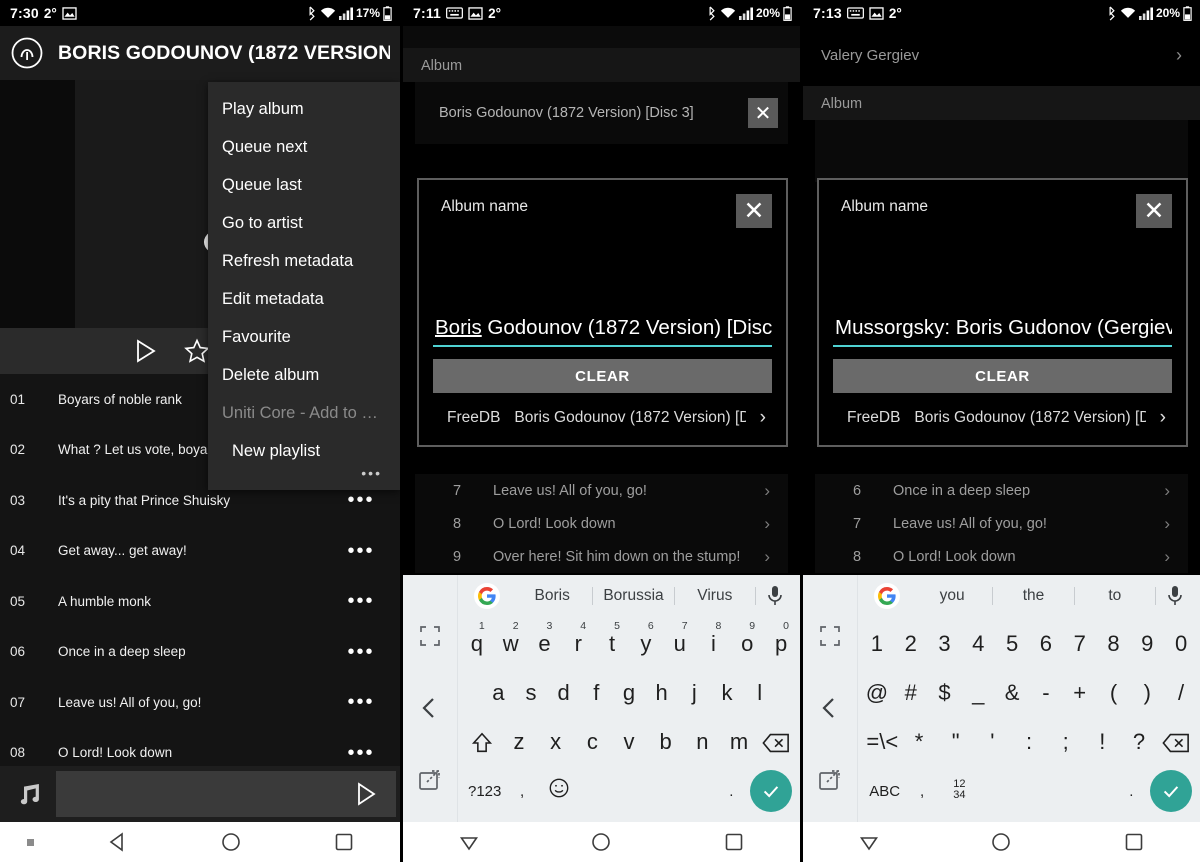 Image resolution: width=1200 pixels, height=862 pixels. Describe the element at coordinates (1046, 693) in the screenshot. I see `key-hyphen: -` at that location.